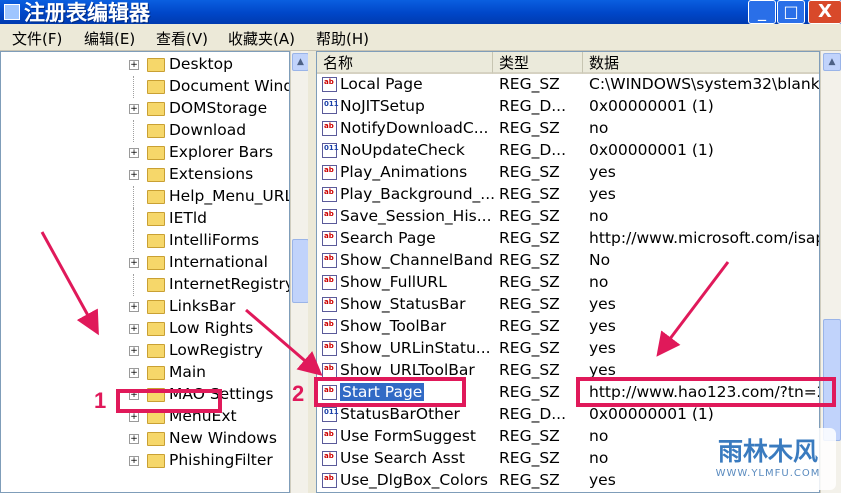 The image size is (841, 493). What do you see at coordinates (767, 451) in the screenshot?
I see `watermark-main: 雨林木风` at bounding box center [767, 451].